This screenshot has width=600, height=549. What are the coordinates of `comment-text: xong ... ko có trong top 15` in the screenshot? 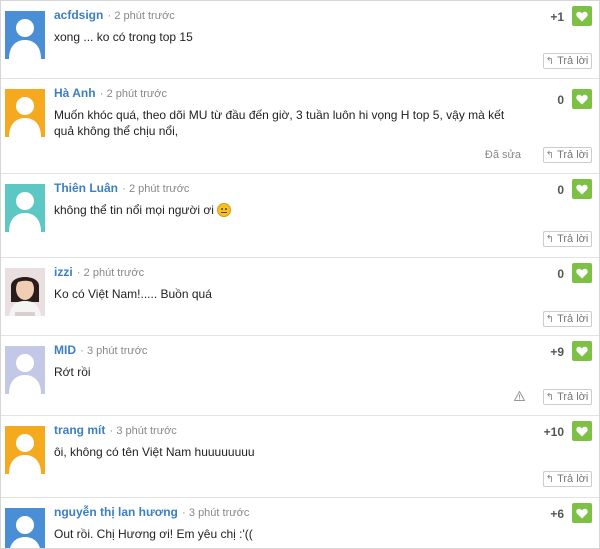 It's located at (123, 37).